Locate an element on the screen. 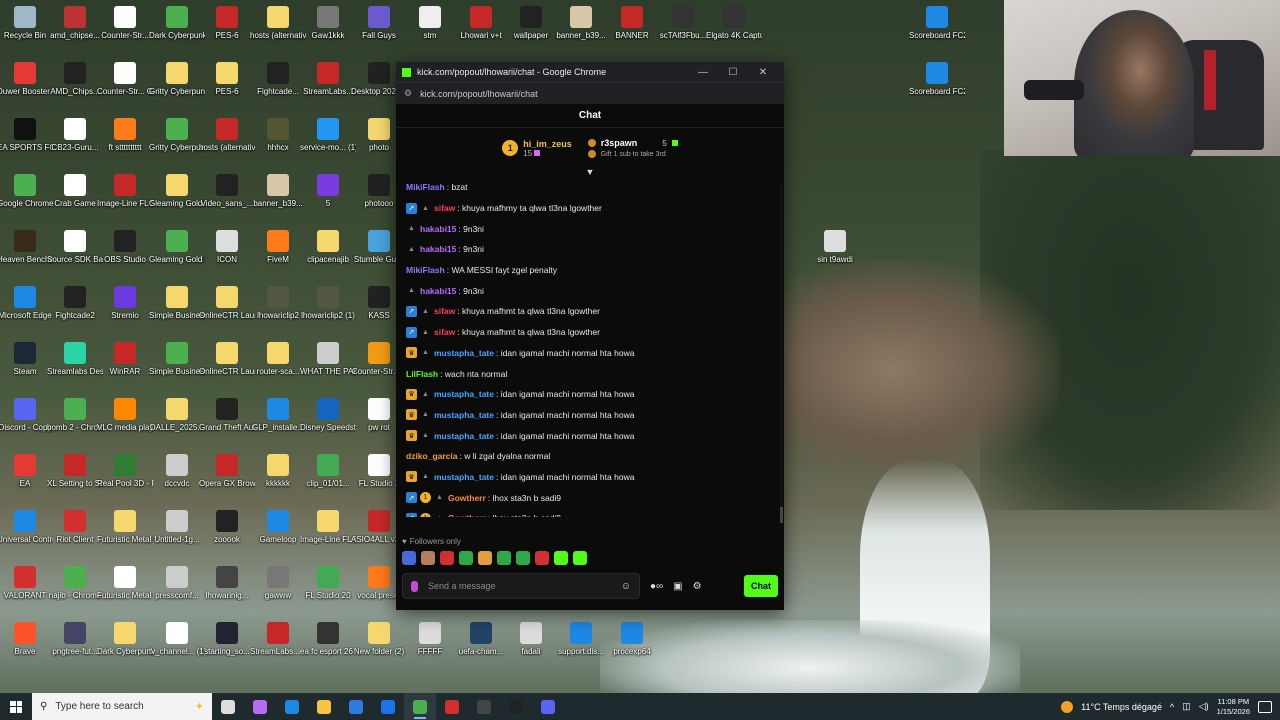 The image size is (1280, 720). store-taskbar-button is located at coordinates (356, 706).